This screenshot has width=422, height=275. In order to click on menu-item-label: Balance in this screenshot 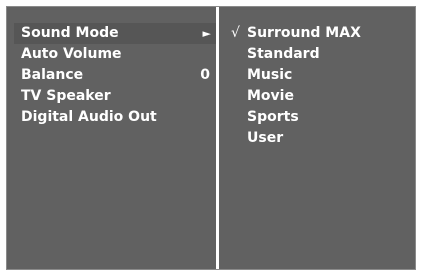, I will do `click(52, 75)`.